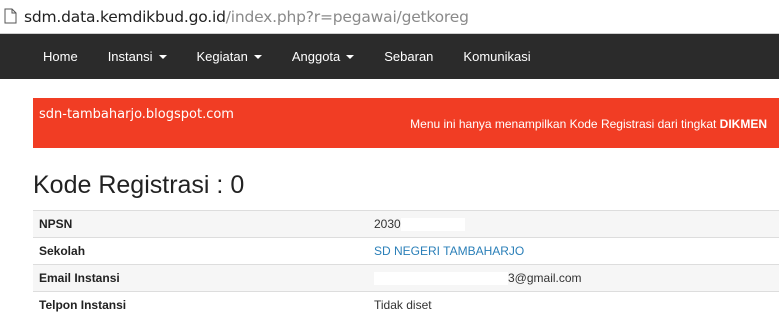  Describe the element at coordinates (545, 277) in the screenshot. I see `email-value: 3@gmail.com` at that location.